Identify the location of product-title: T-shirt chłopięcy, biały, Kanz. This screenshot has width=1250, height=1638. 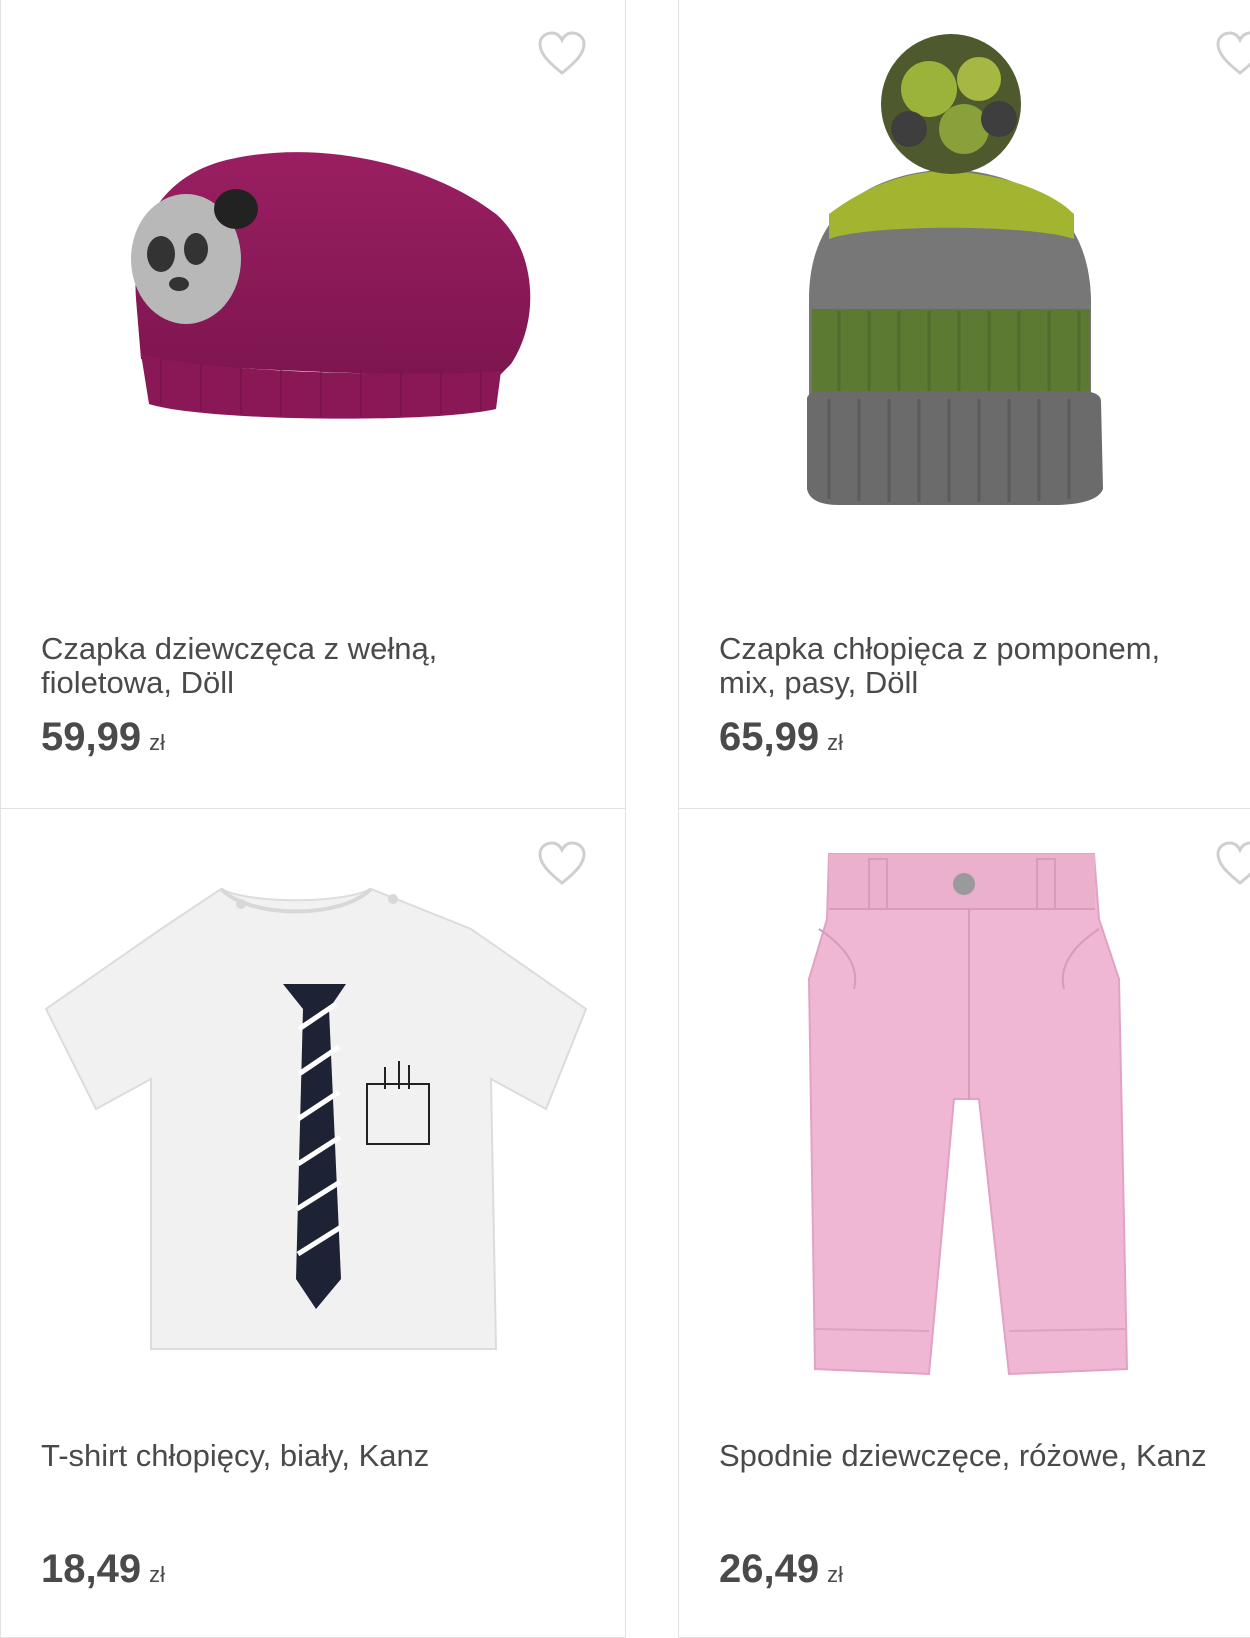
(328, 1456).